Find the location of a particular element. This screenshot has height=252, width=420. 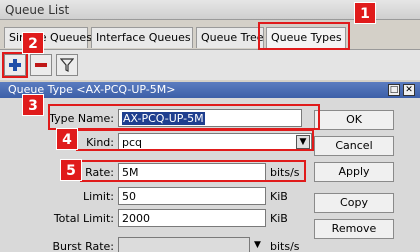

copy-button: Copy is located at coordinates (354, 203).